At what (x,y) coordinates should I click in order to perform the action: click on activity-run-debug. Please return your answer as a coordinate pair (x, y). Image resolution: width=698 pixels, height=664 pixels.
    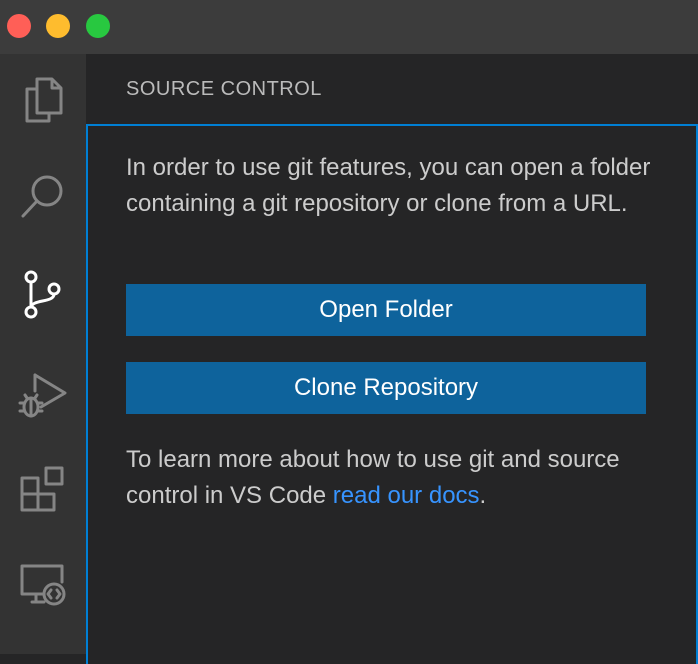
    Looking at the image, I should click on (43, 395).